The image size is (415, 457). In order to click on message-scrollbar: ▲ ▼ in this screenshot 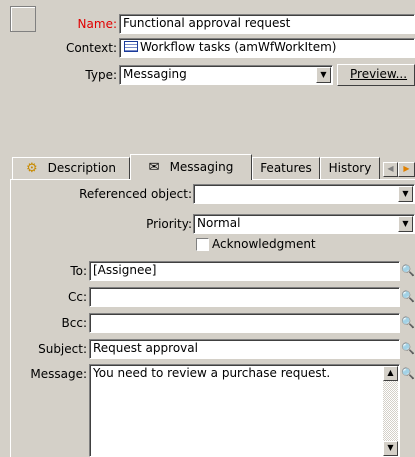, I will do `click(390, 411)`.